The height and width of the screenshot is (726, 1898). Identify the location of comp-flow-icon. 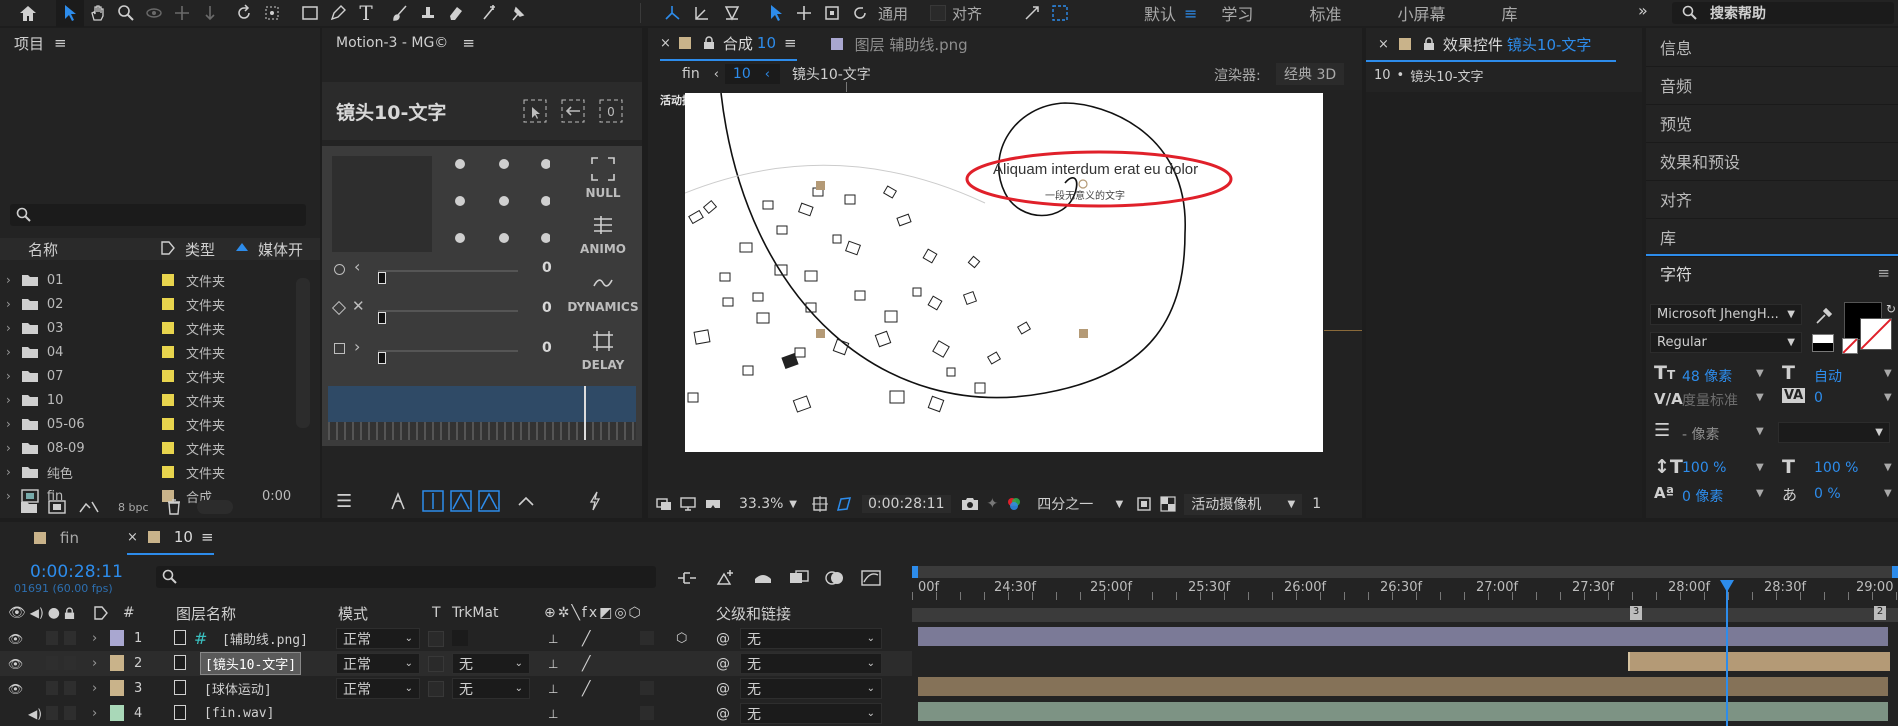
(687, 578).